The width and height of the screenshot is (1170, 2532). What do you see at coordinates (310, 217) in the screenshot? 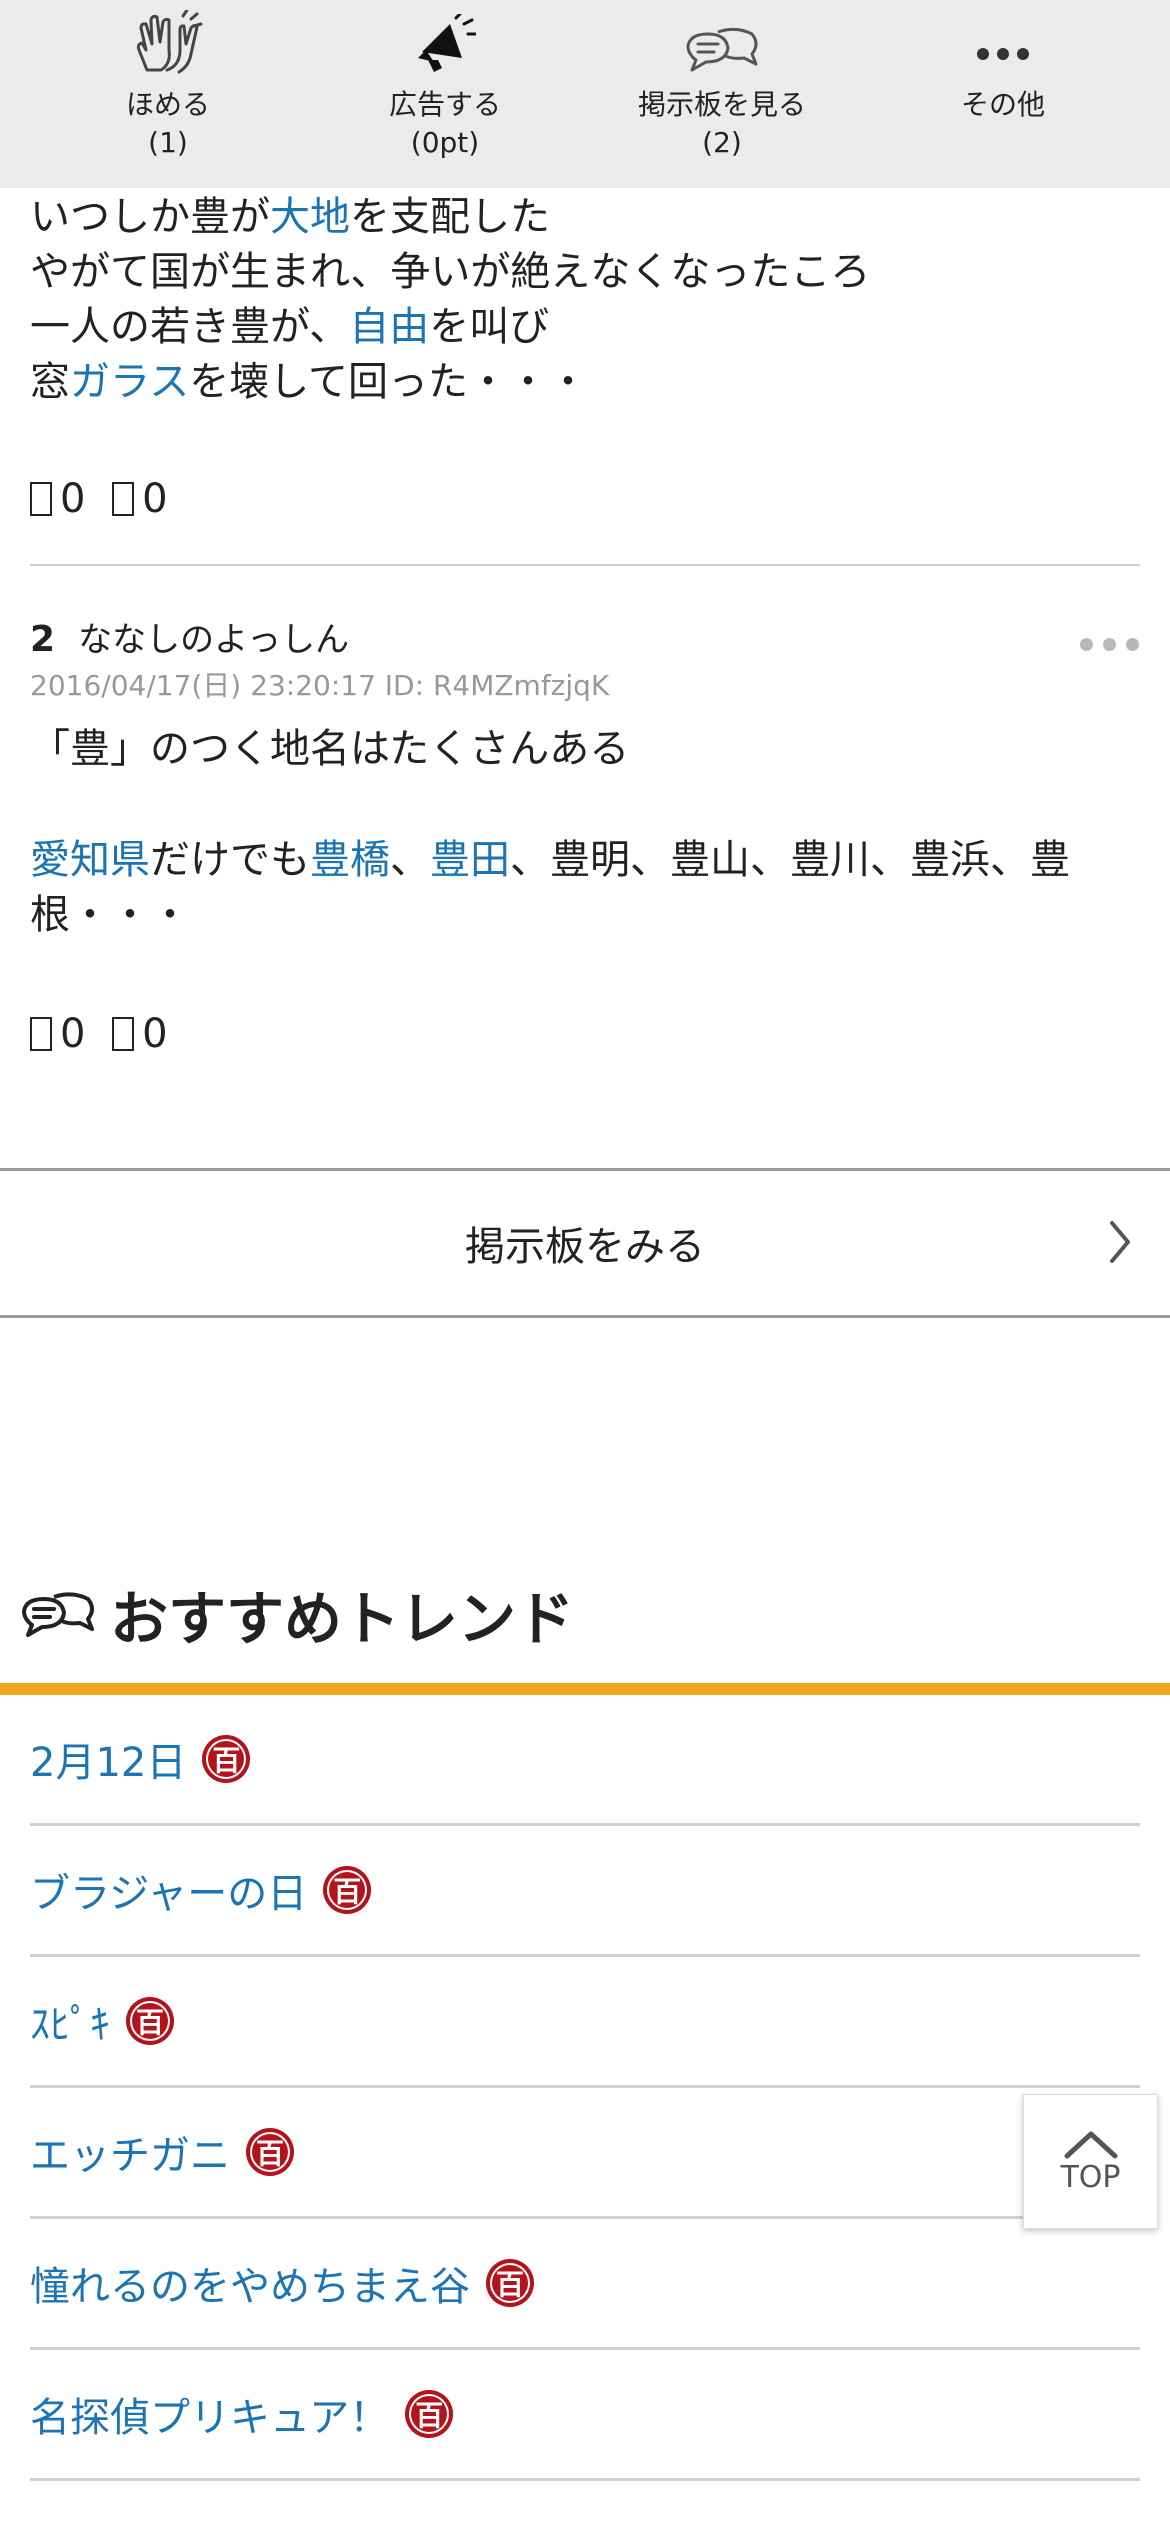
I see `link-daichi: 大地` at bounding box center [310, 217].